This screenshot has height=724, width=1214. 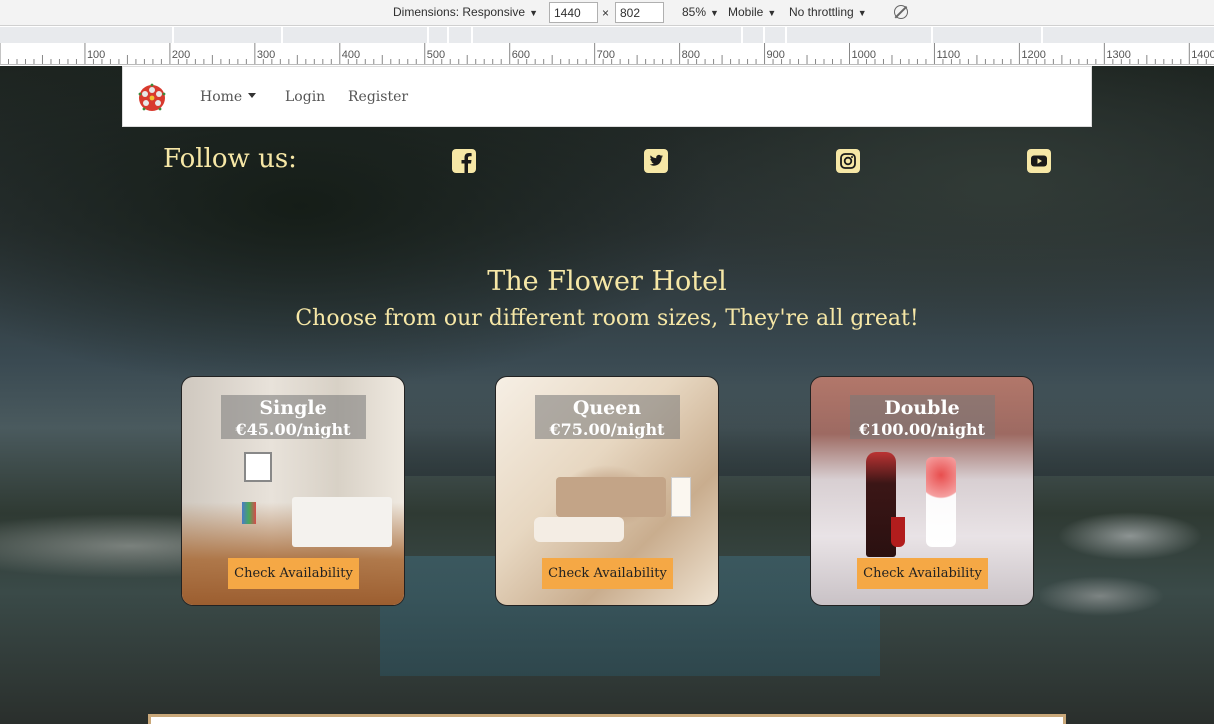 I want to click on rotate-icon, so click(x=901, y=12).